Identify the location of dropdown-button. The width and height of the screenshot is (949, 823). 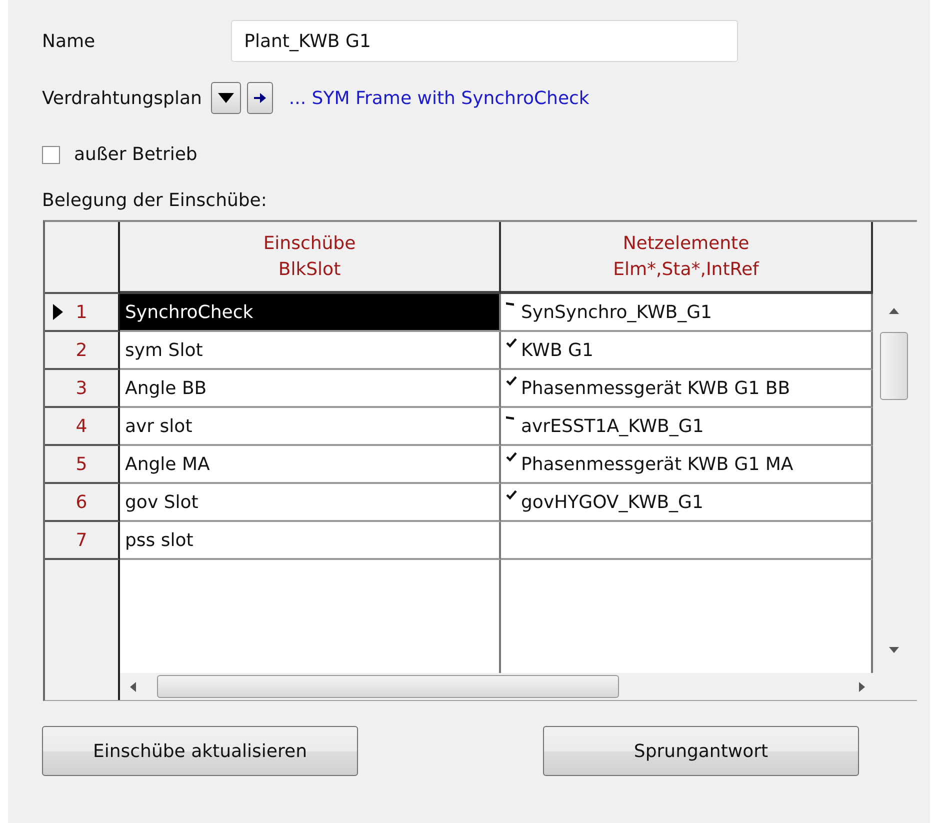
(225, 98).